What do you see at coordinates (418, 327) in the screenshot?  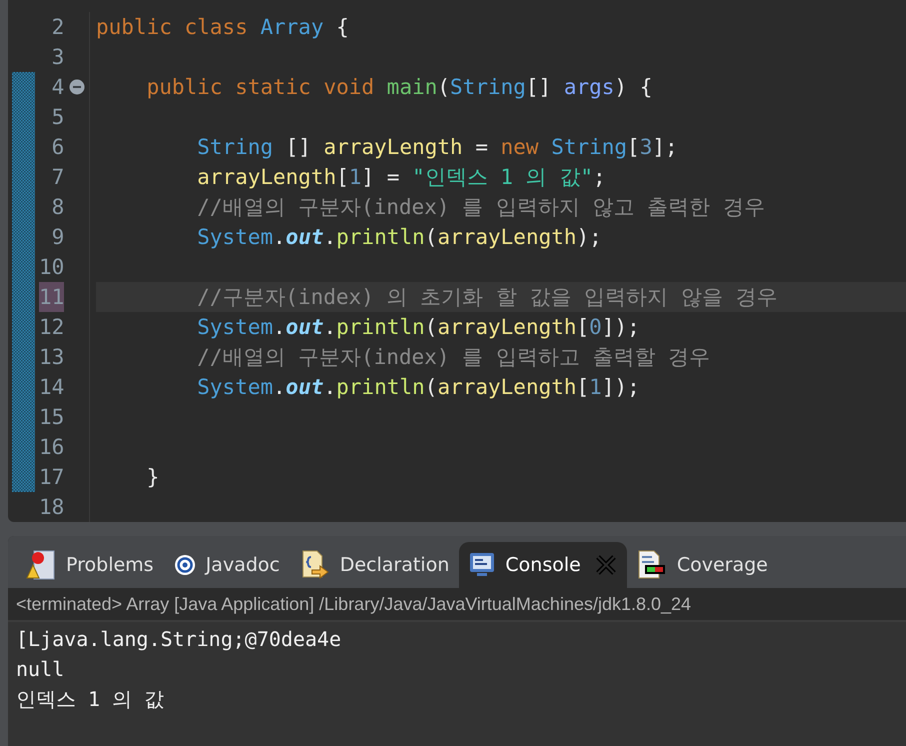 I see `code-line: System.out.println(arrayLength[0]);` at bounding box center [418, 327].